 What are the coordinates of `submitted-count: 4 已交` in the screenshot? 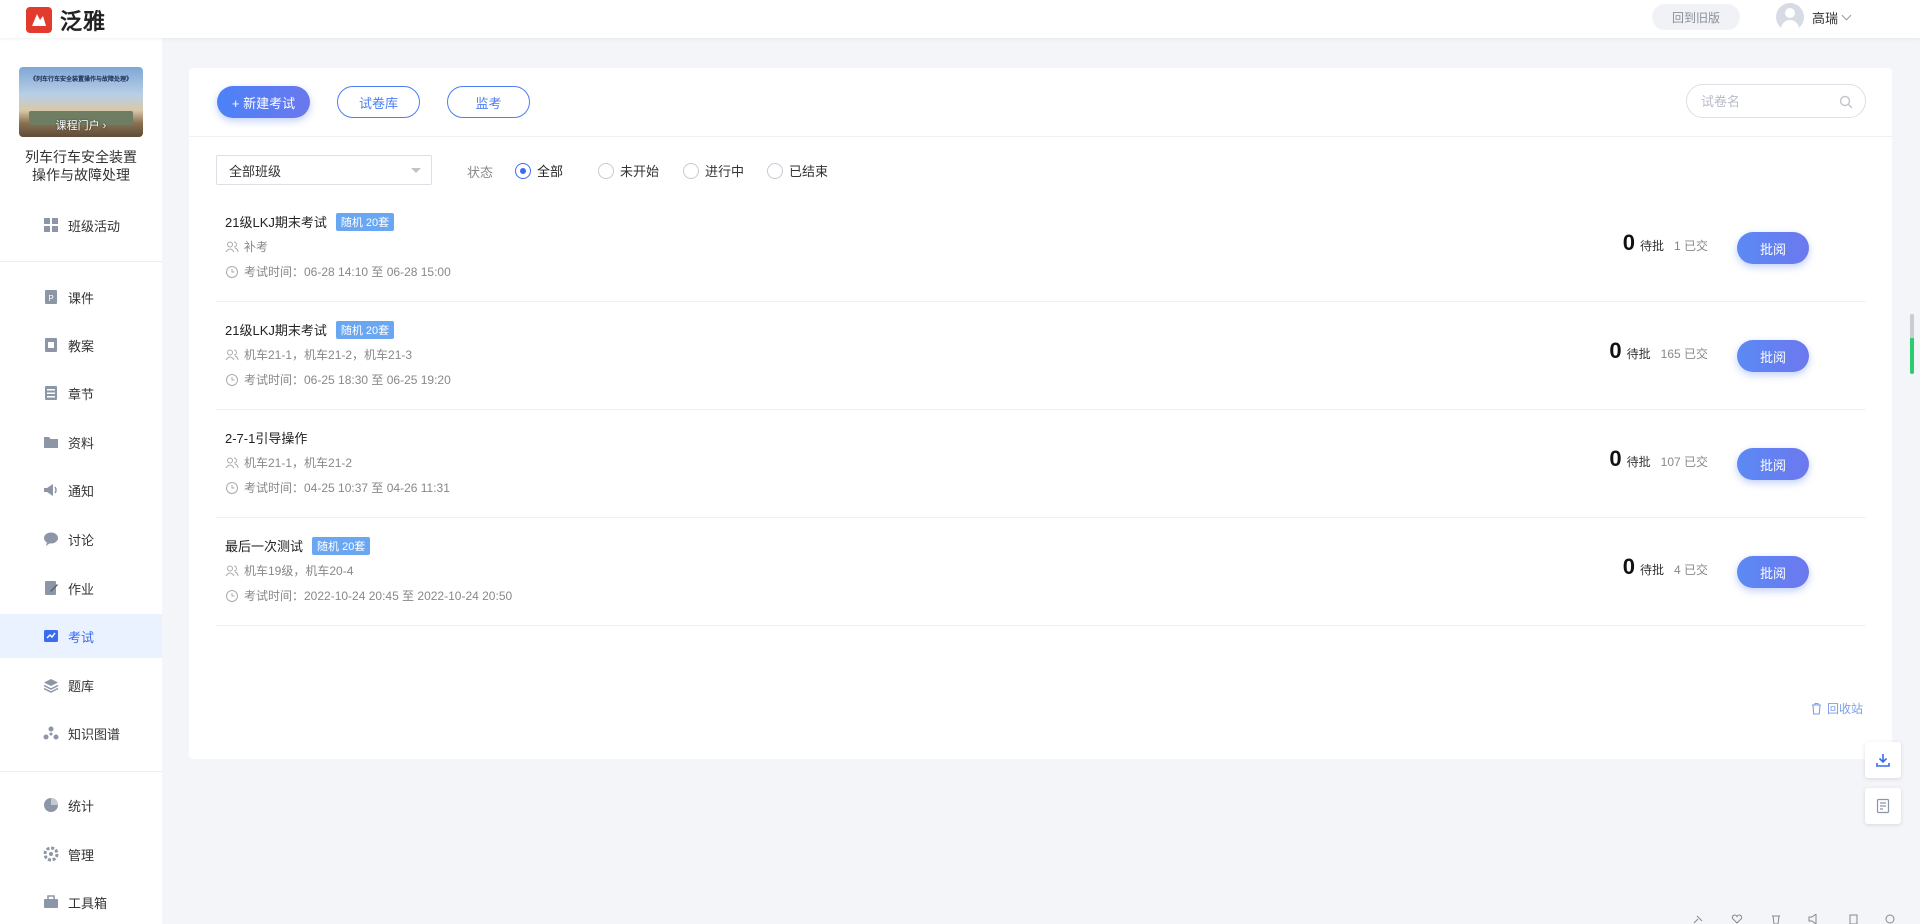 It's located at (1690, 570).